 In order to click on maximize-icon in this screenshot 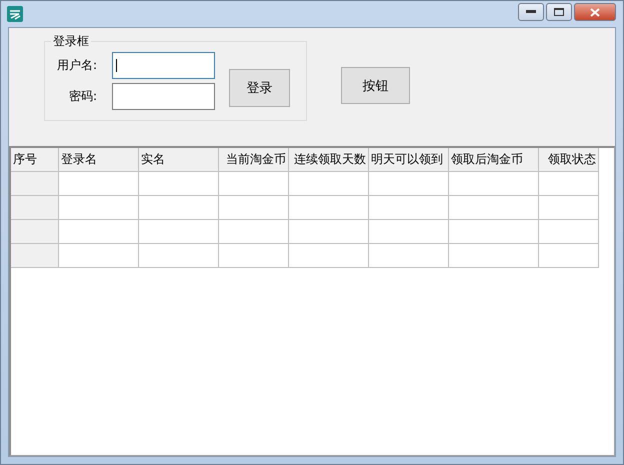, I will do `click(559, 12)`.